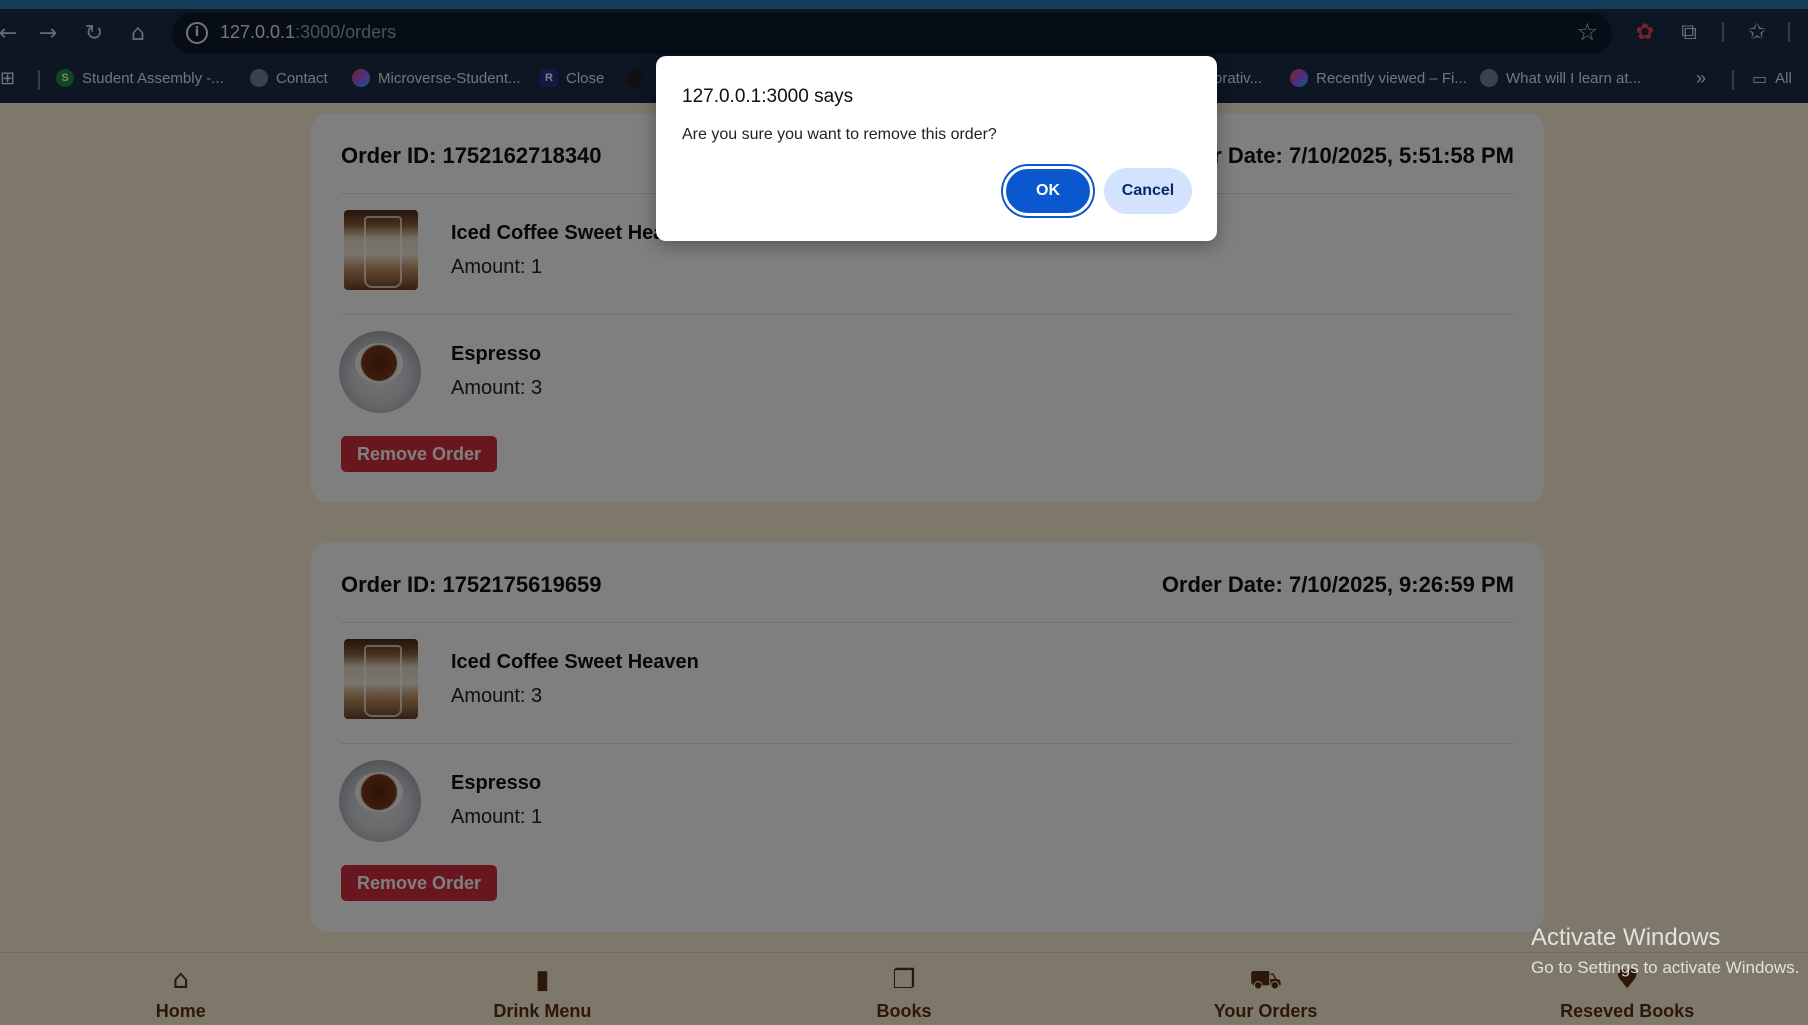 This screenshot has height=1025, width=1808. What do you see at coordinates (1048, 191) in the screenshot?
I see `ok-button: OK` at bounding box center [1048, 191].